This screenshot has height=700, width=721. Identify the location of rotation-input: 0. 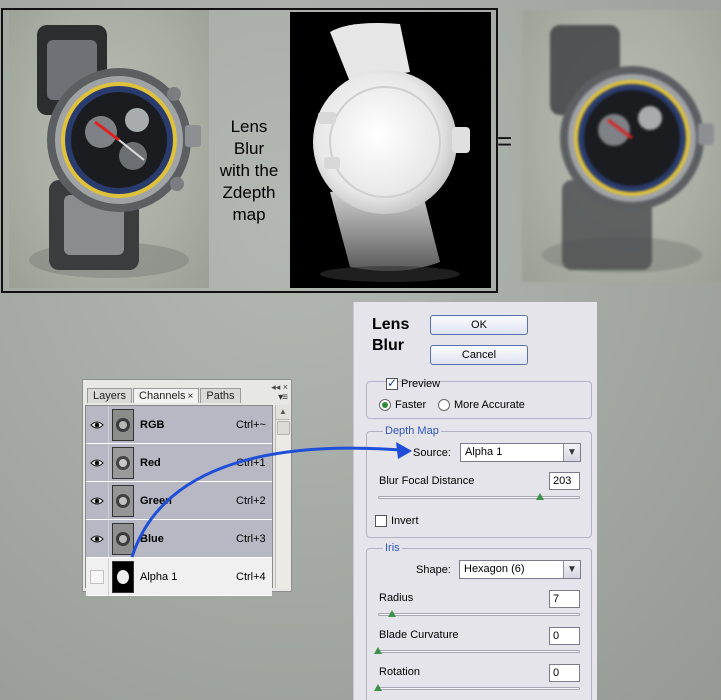
(564, 673).